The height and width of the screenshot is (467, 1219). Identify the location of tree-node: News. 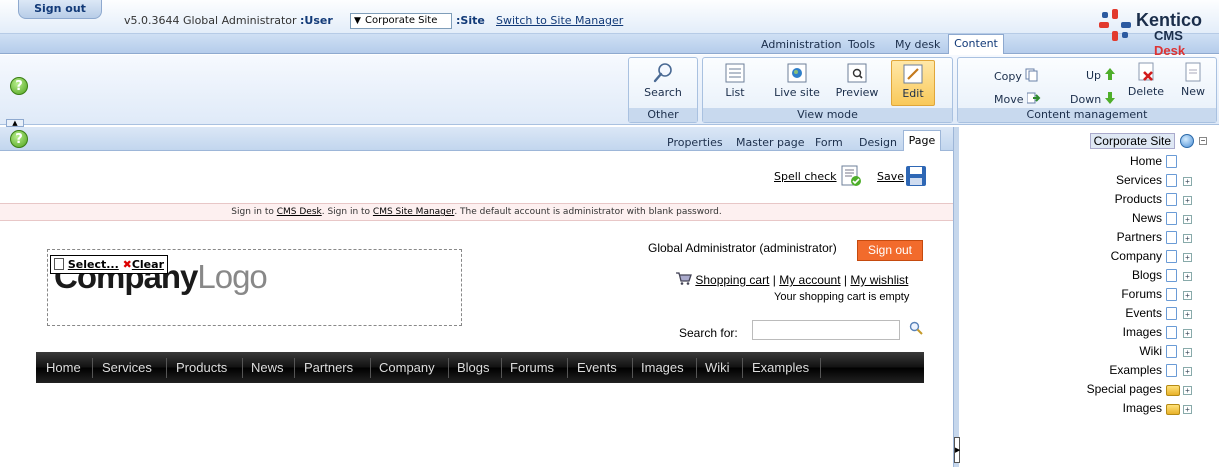
(1061, 219).